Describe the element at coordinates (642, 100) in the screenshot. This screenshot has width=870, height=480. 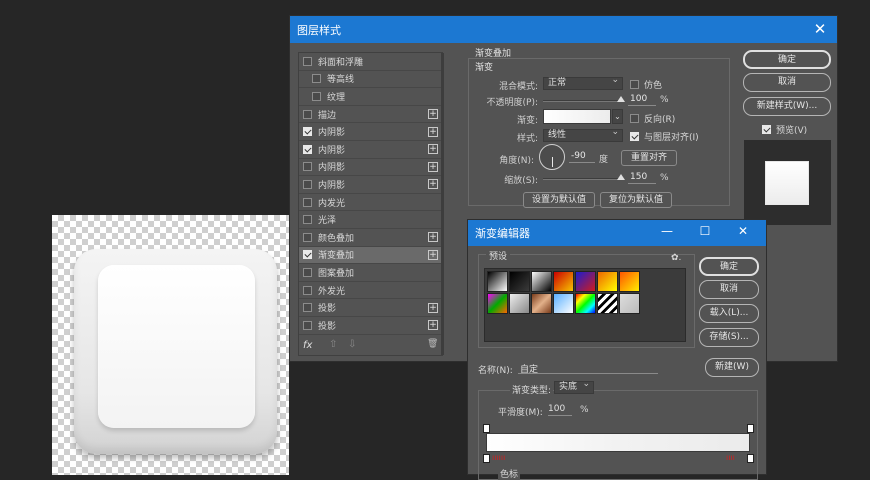
I see `opacity-input: 100` at that location.